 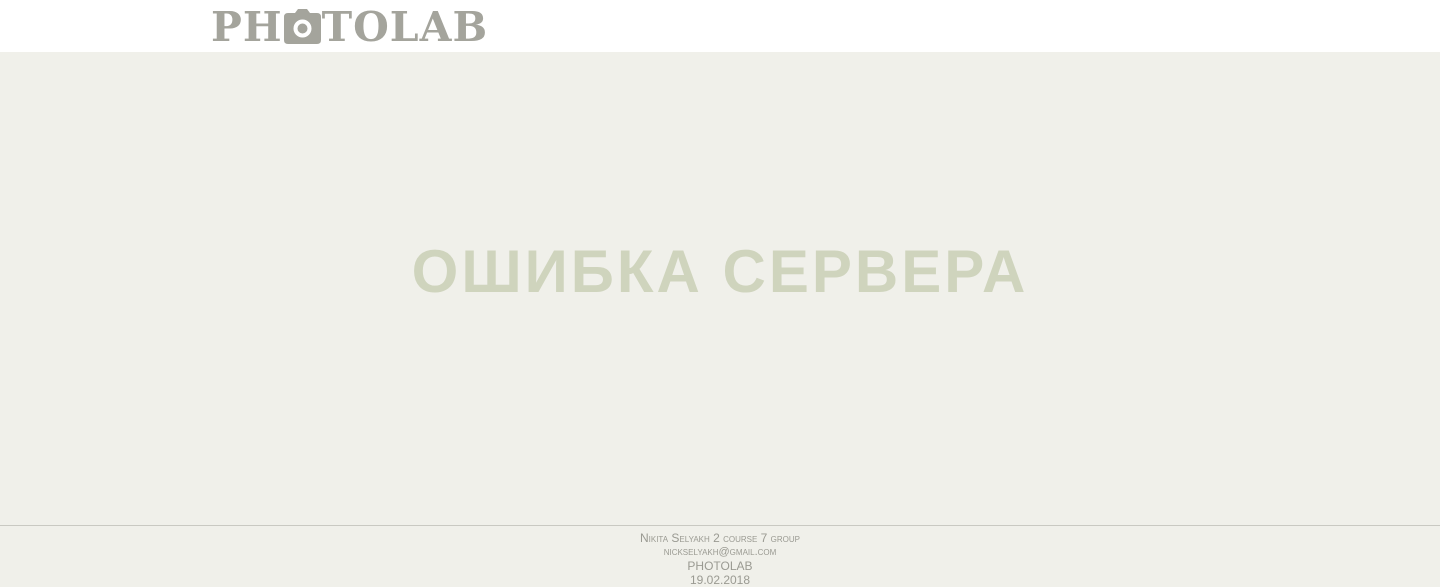 I want to click on footer-author: Nikita Selyakh 2 course 7 group, so click(x=720, y=538).